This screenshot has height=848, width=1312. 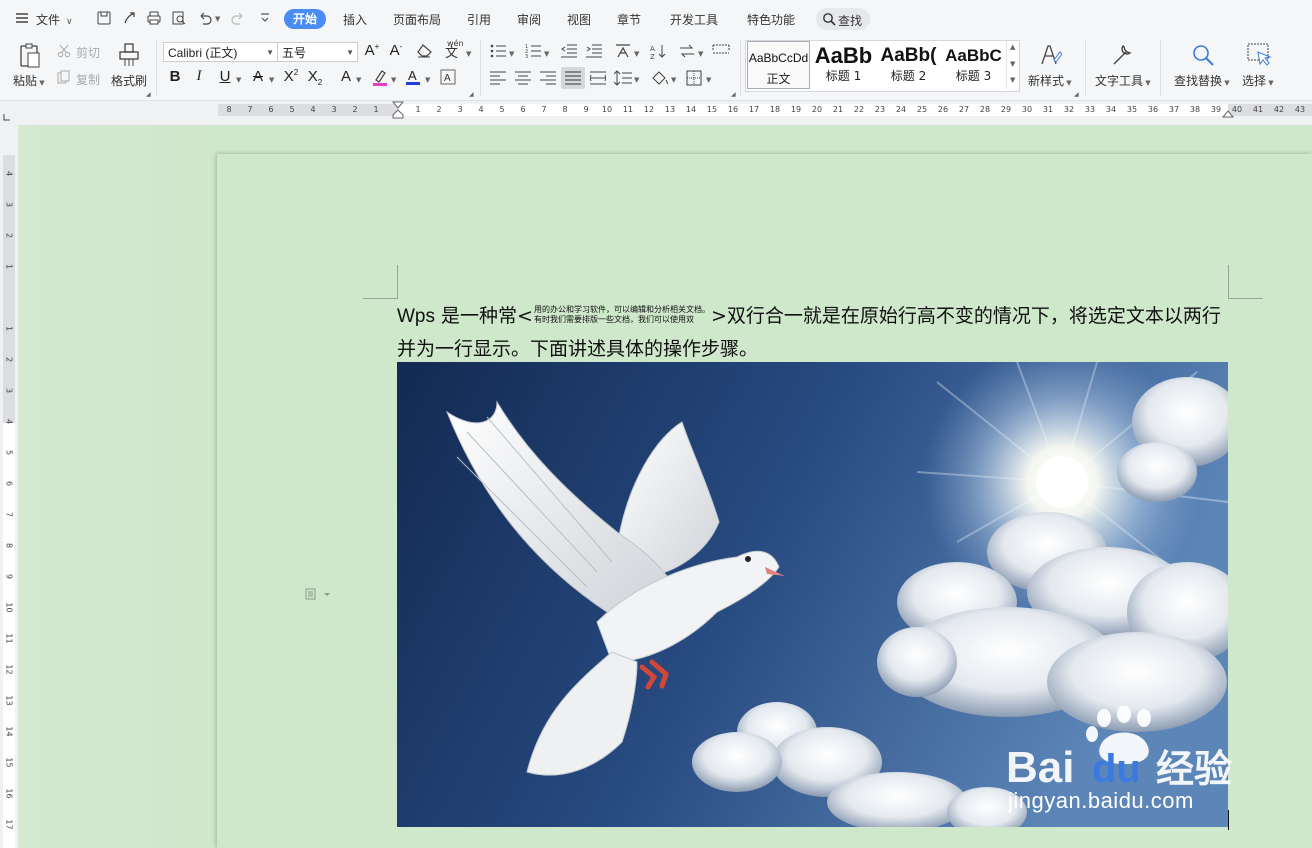 What do you see at coordinates (721, 51) in the screenshot?
I see `tab-stops-icon` at bounding box center [721, 51].